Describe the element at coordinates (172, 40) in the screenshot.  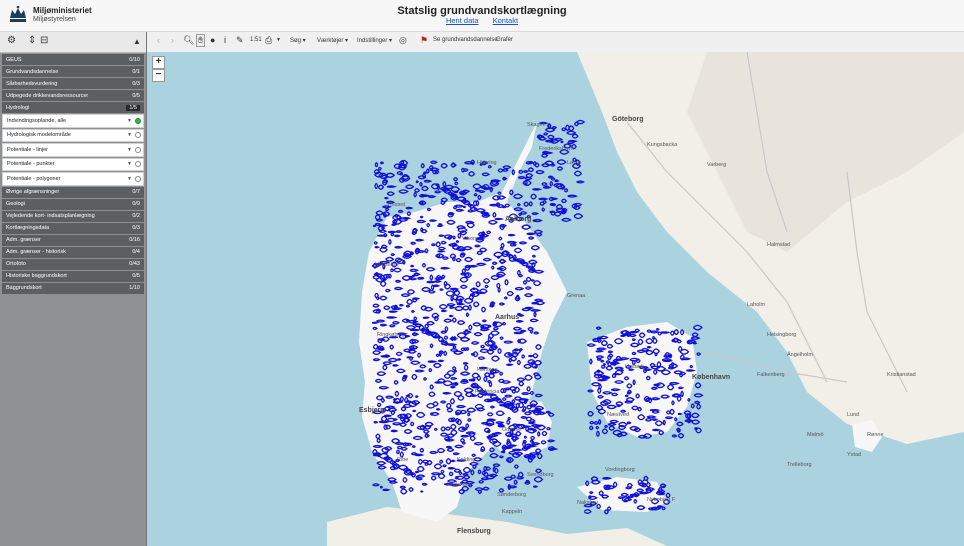
I see `forward-icon: ›` at that location.